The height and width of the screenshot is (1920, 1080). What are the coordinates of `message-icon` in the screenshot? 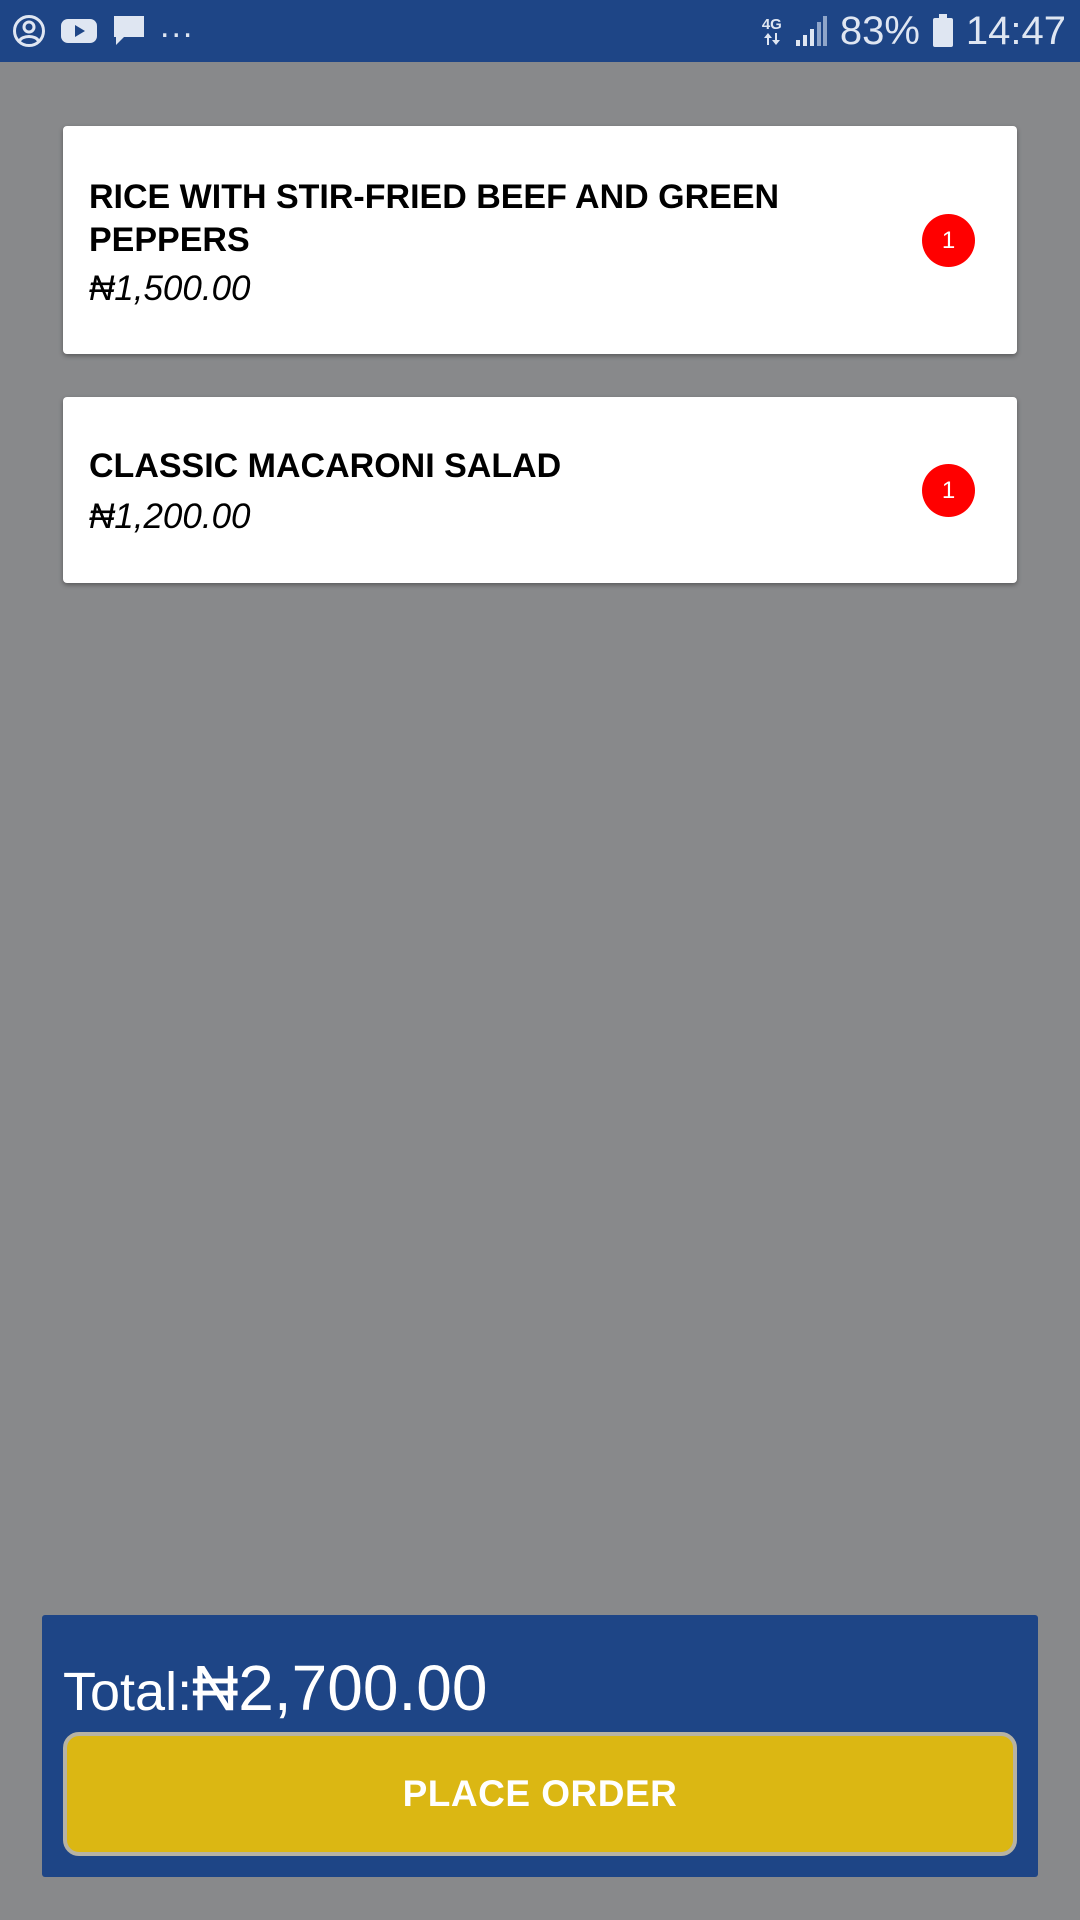 It's located at (129, 31).